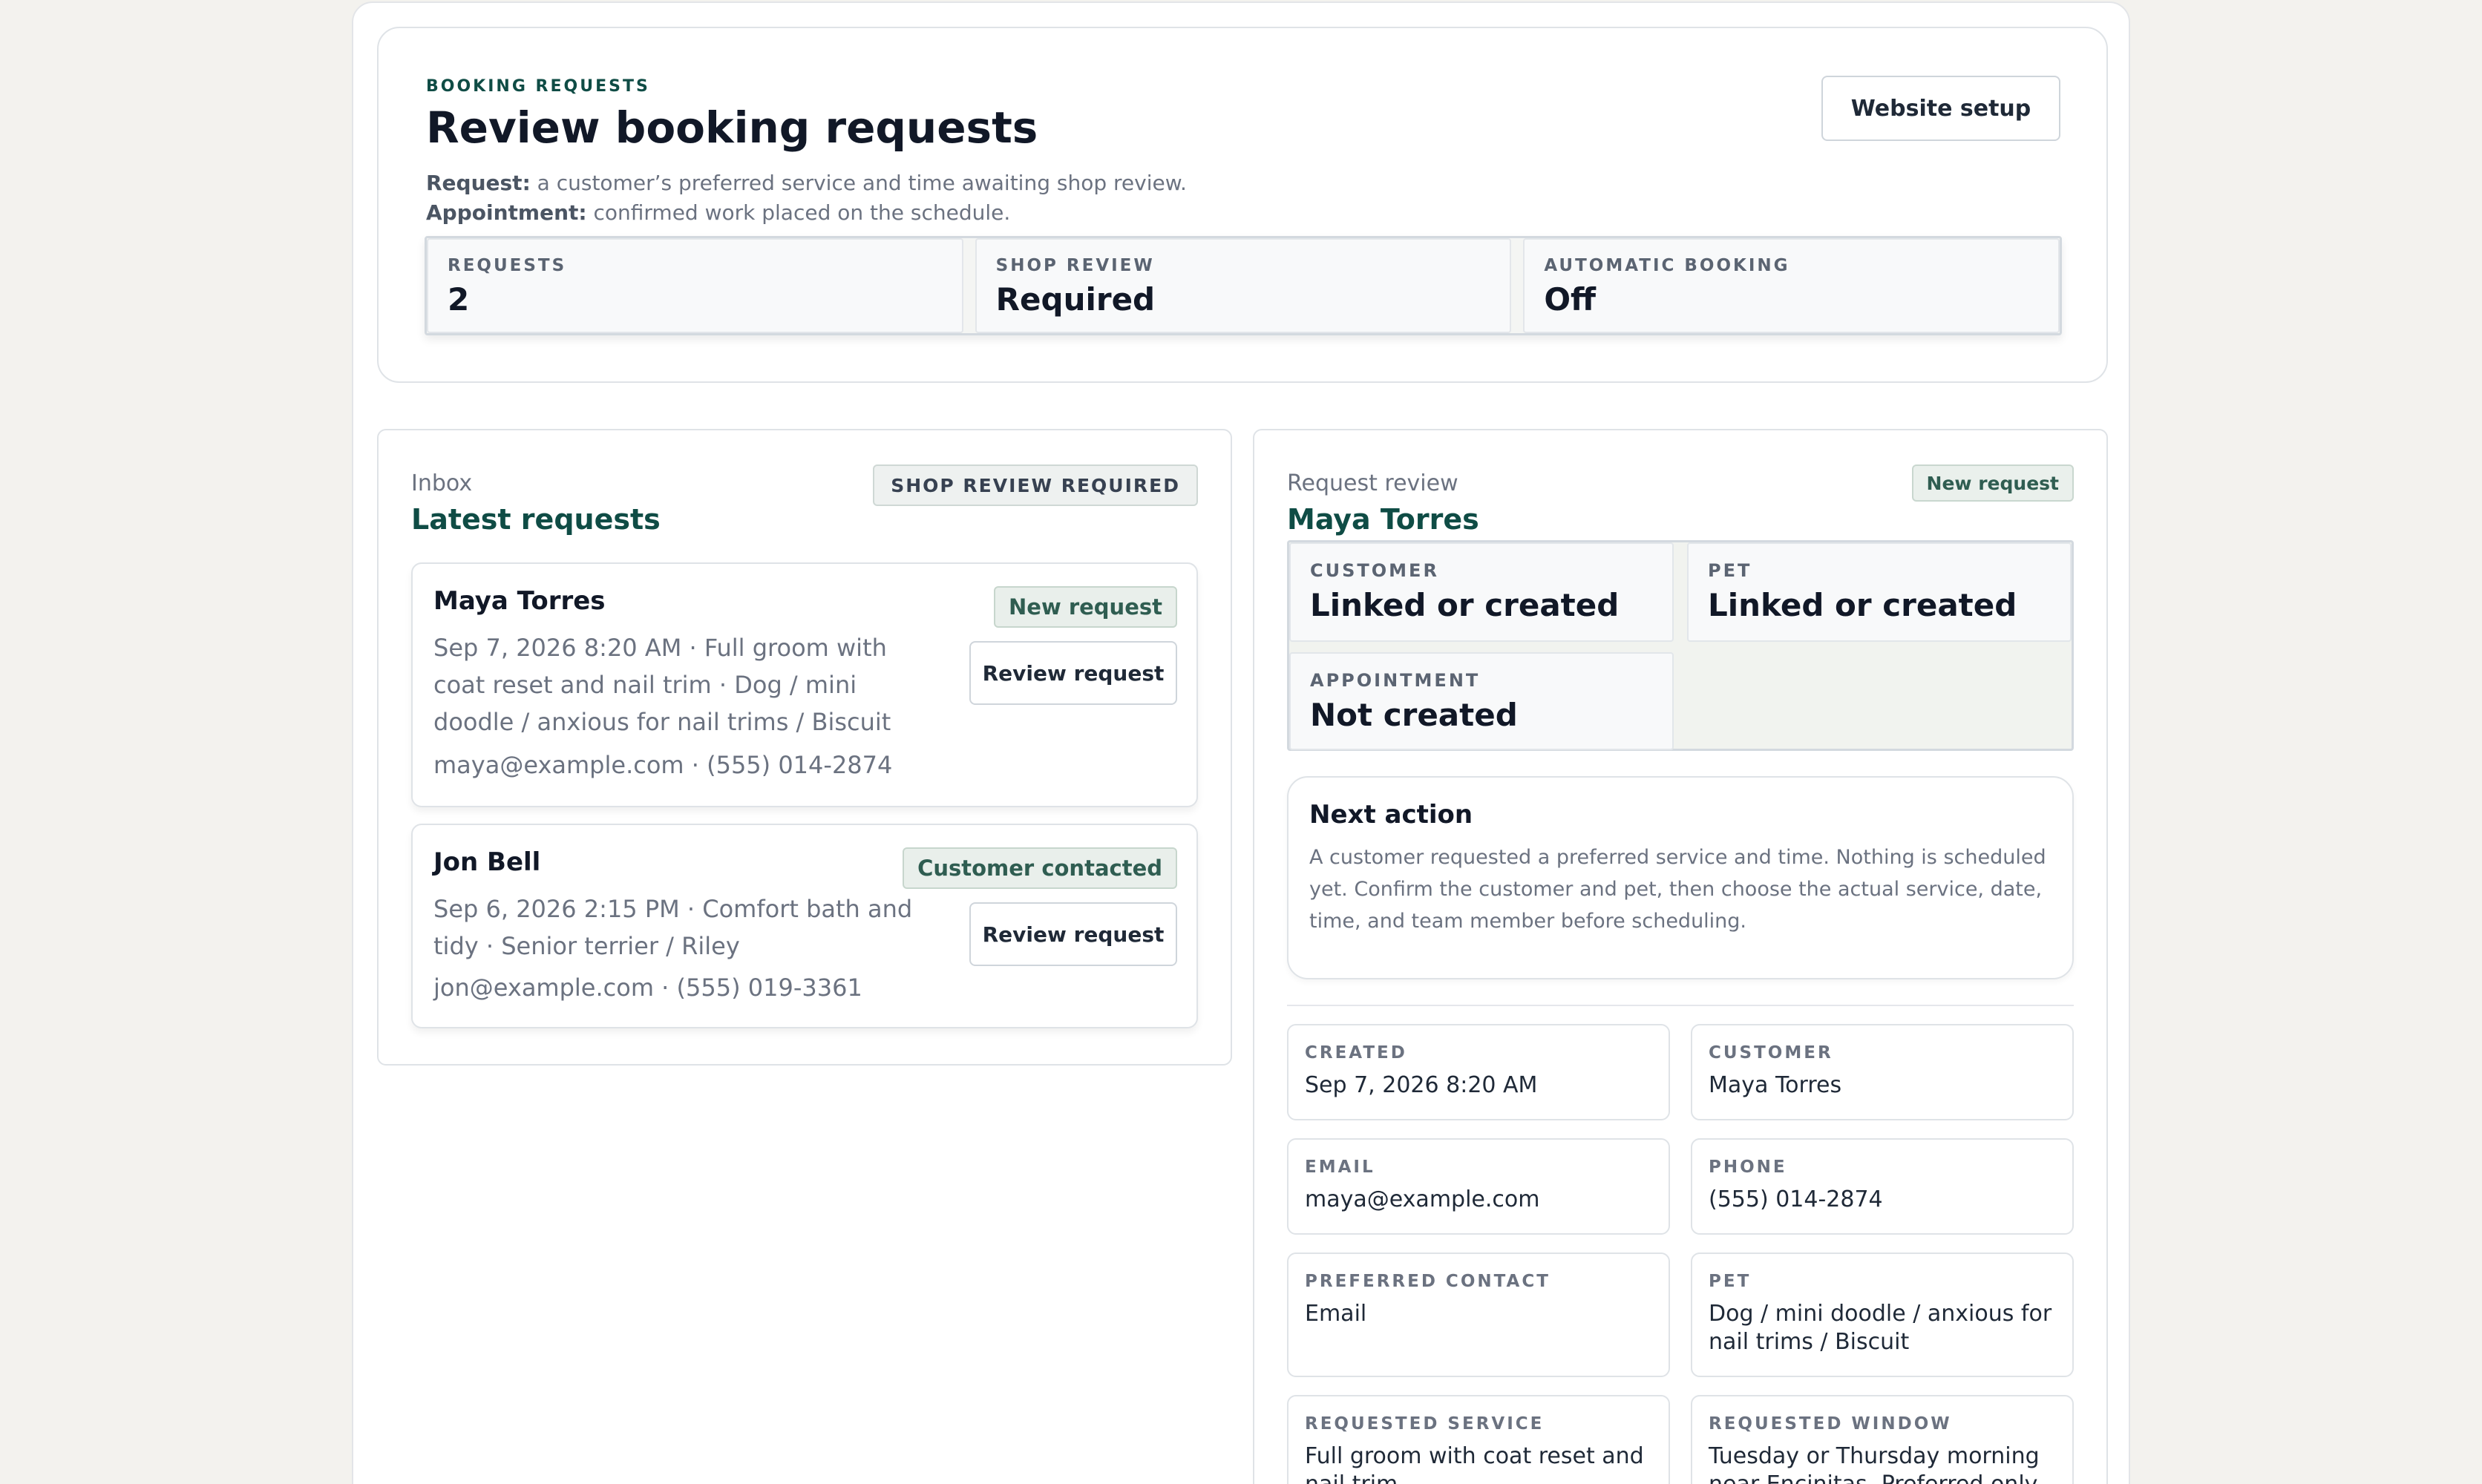 This screenshot has width=2482, height=1484. Describe the element at coordinates (1680, 1005) in the screenshot. I see `section-divider` at that location.